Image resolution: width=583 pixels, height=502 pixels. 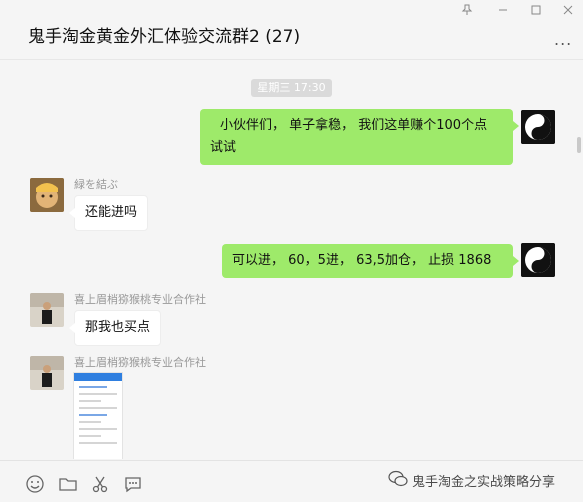 I want to click on sender-name: 緑を結ぶ, so click(x=96, y=184).